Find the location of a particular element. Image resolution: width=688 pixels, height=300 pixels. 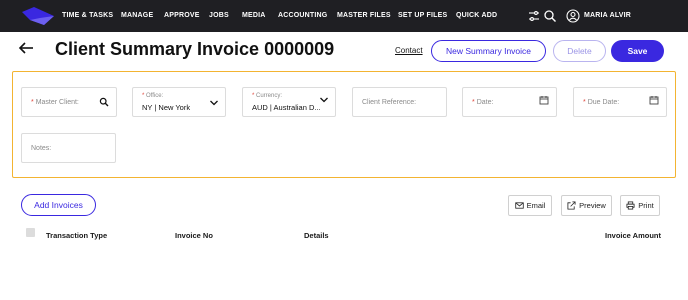

nav-item-manage: MANAGE is located at coordinates (137, 16).